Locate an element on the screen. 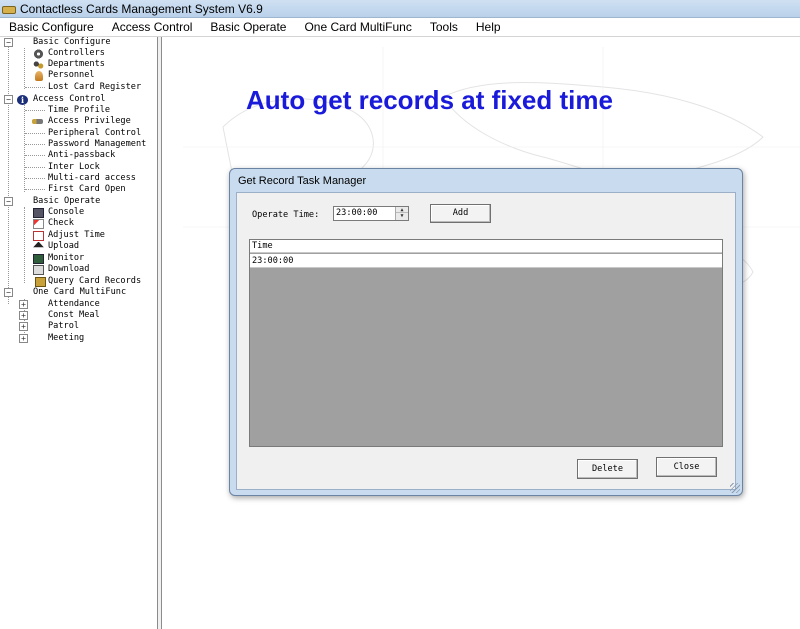  tree-item-download: Download is located at coordinates (78, 269).